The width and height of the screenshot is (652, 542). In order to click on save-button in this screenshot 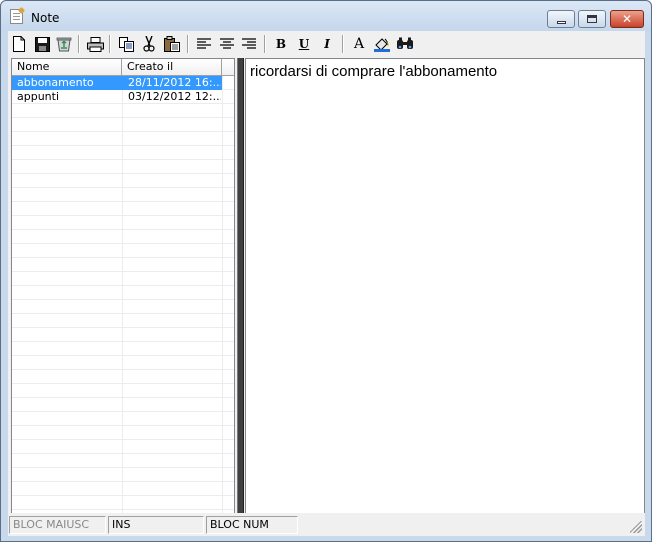, I will do `click(42, 44)`.